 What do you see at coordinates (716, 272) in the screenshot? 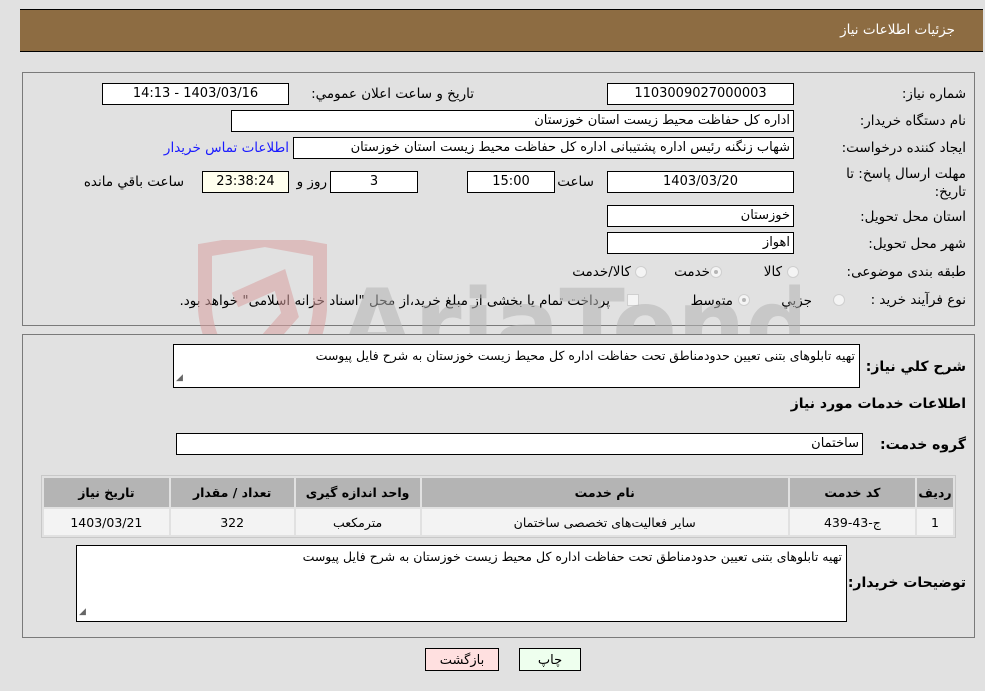
I see `category-radio-service` at bounding box center [716, 272].